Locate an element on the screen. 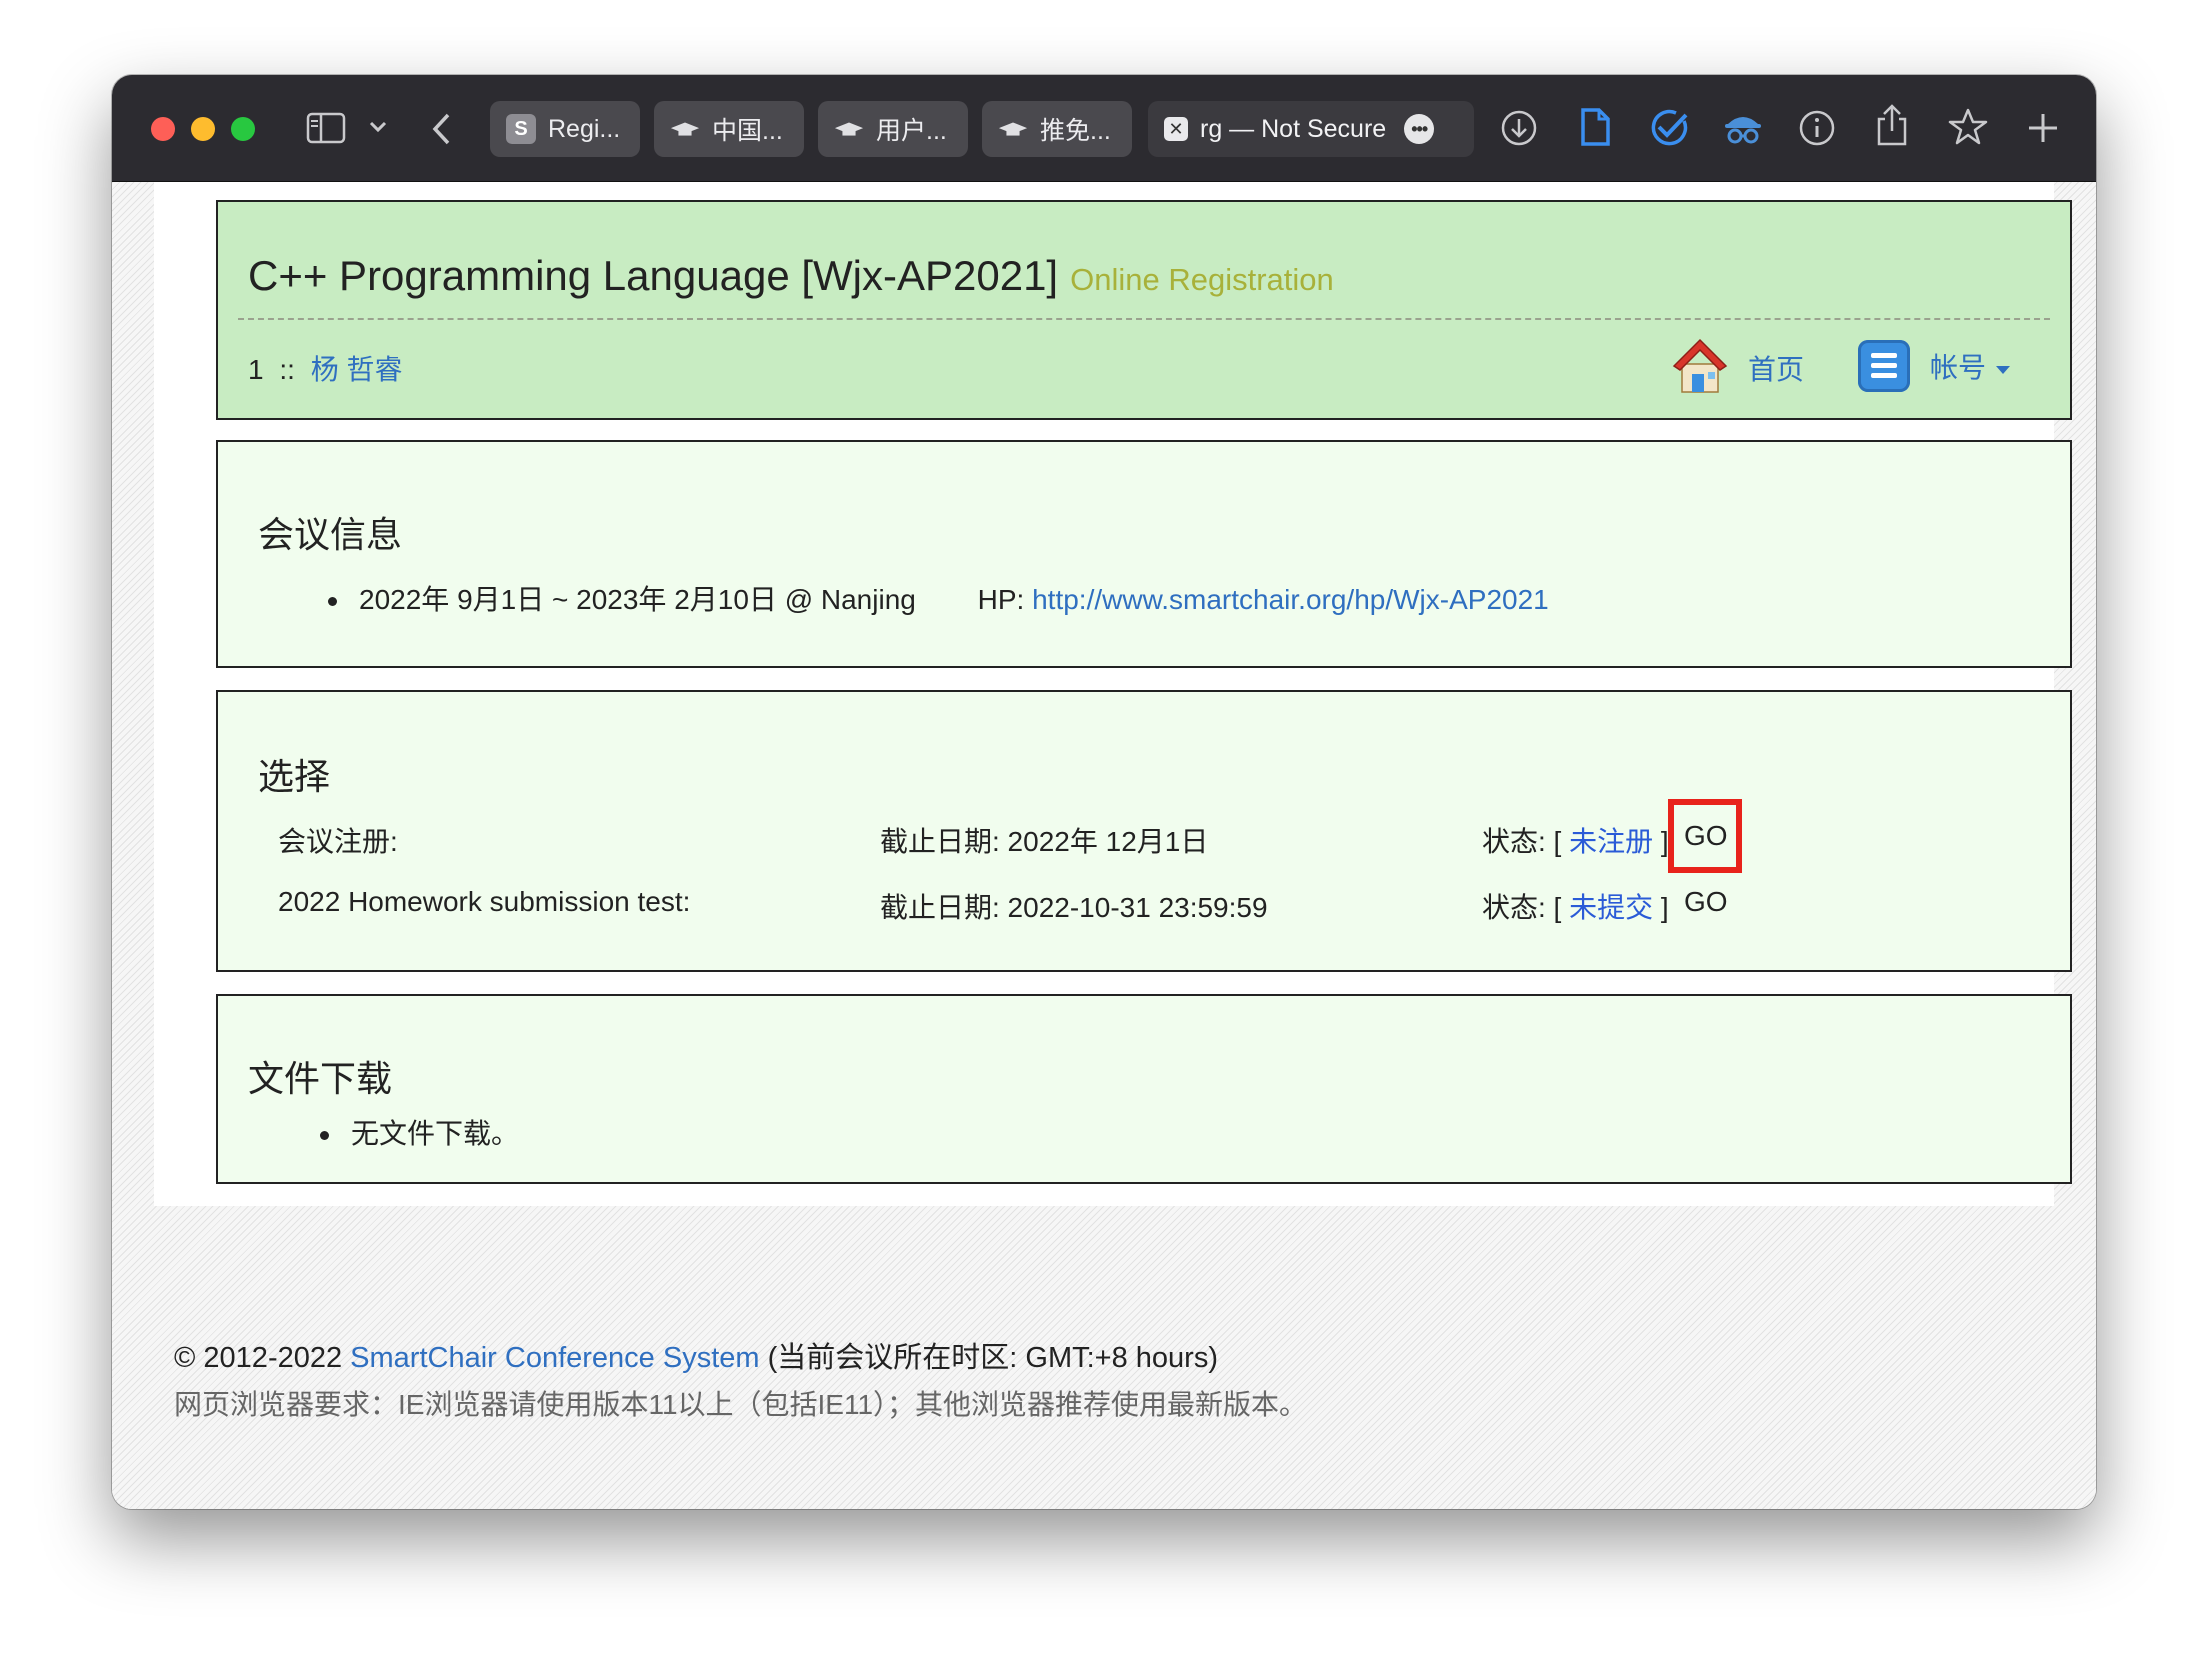  page-subtitle: Online Registration is located at coordinates (1202, 279).